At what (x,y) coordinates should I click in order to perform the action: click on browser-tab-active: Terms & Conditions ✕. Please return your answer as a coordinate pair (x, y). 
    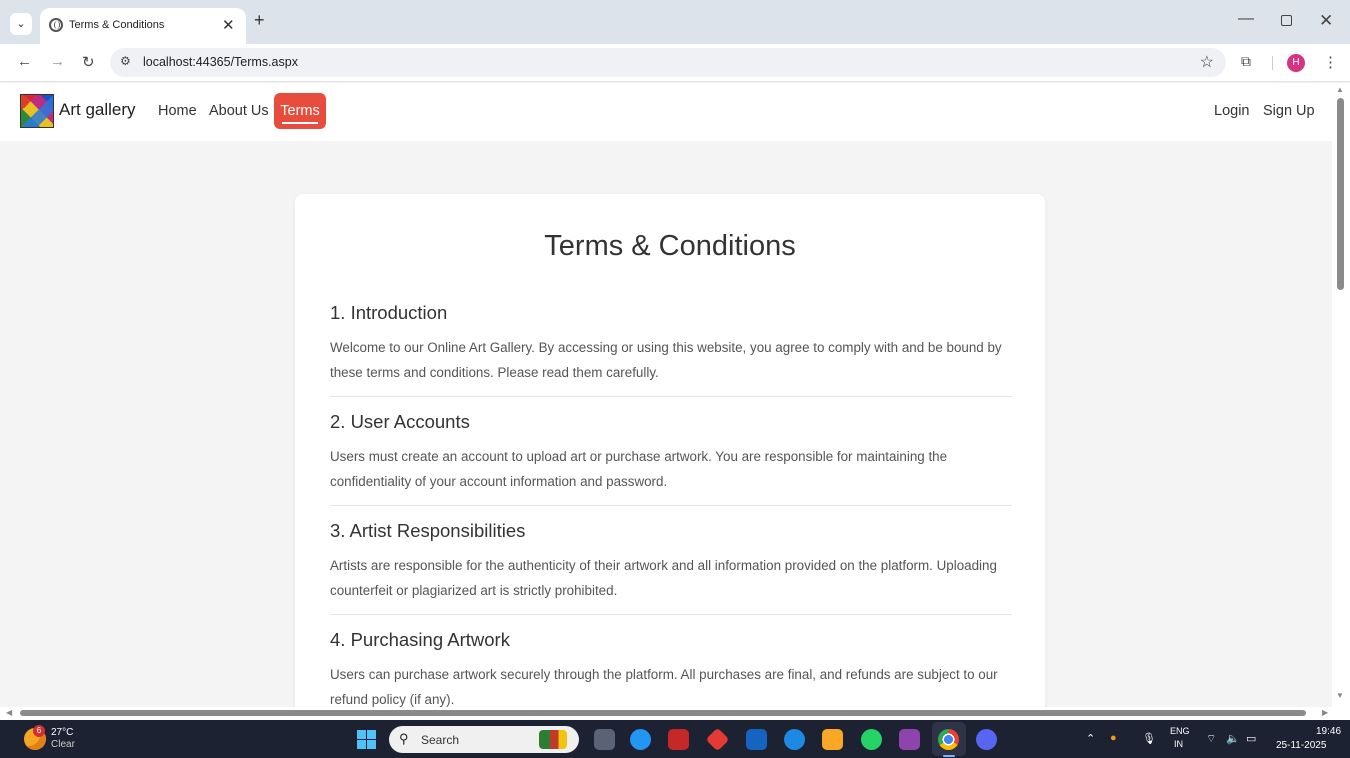
    Looking at the image, I should click on (143, 26).